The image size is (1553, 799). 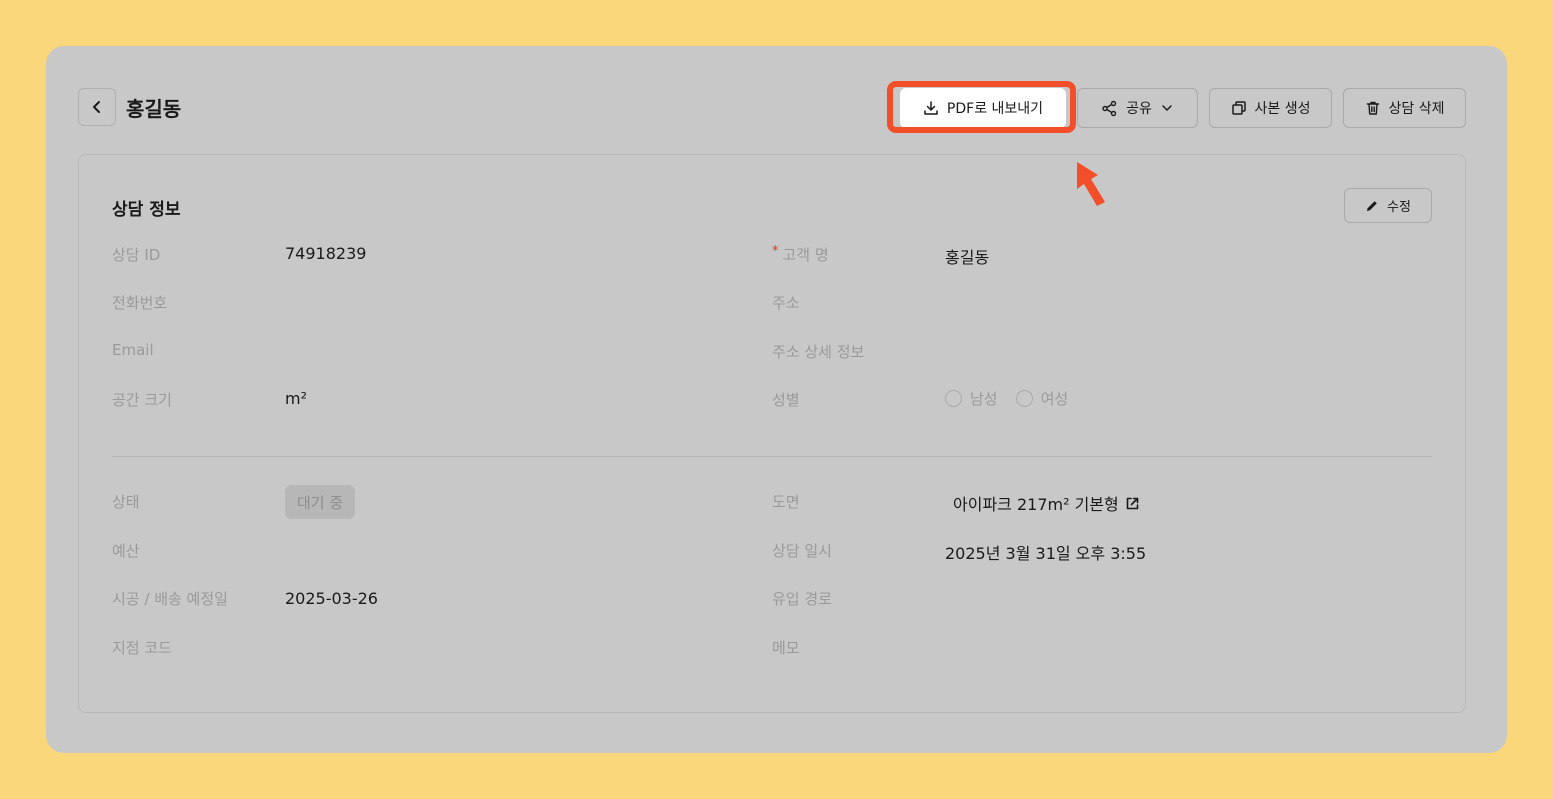 I want to click on customer-name-value: 홍길동, so click(x=967, y=257).